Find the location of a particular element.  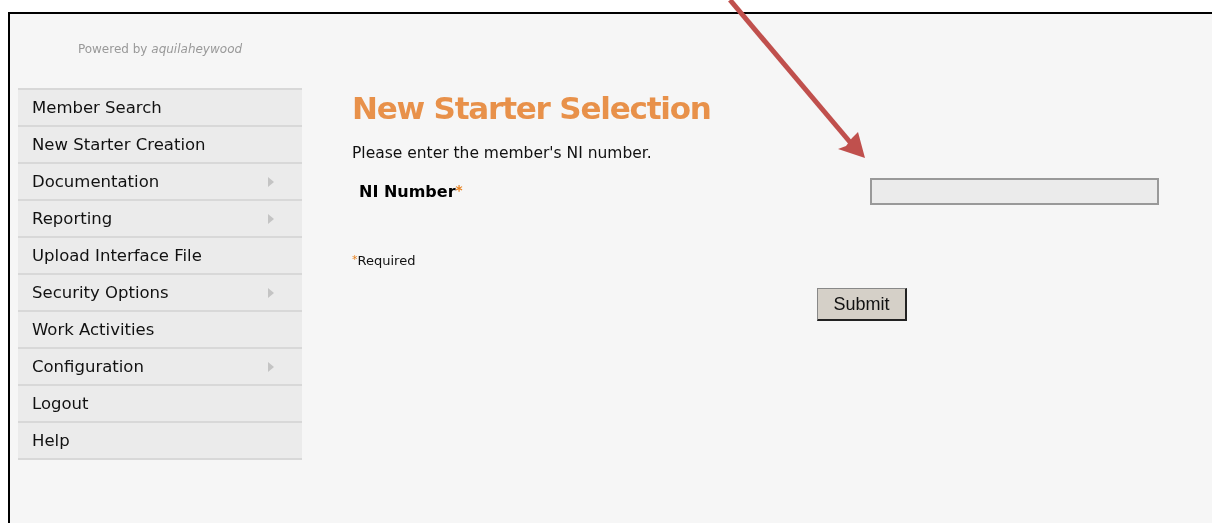

sidebar-item: New Starter Creation is located at coordinates (160, 145).